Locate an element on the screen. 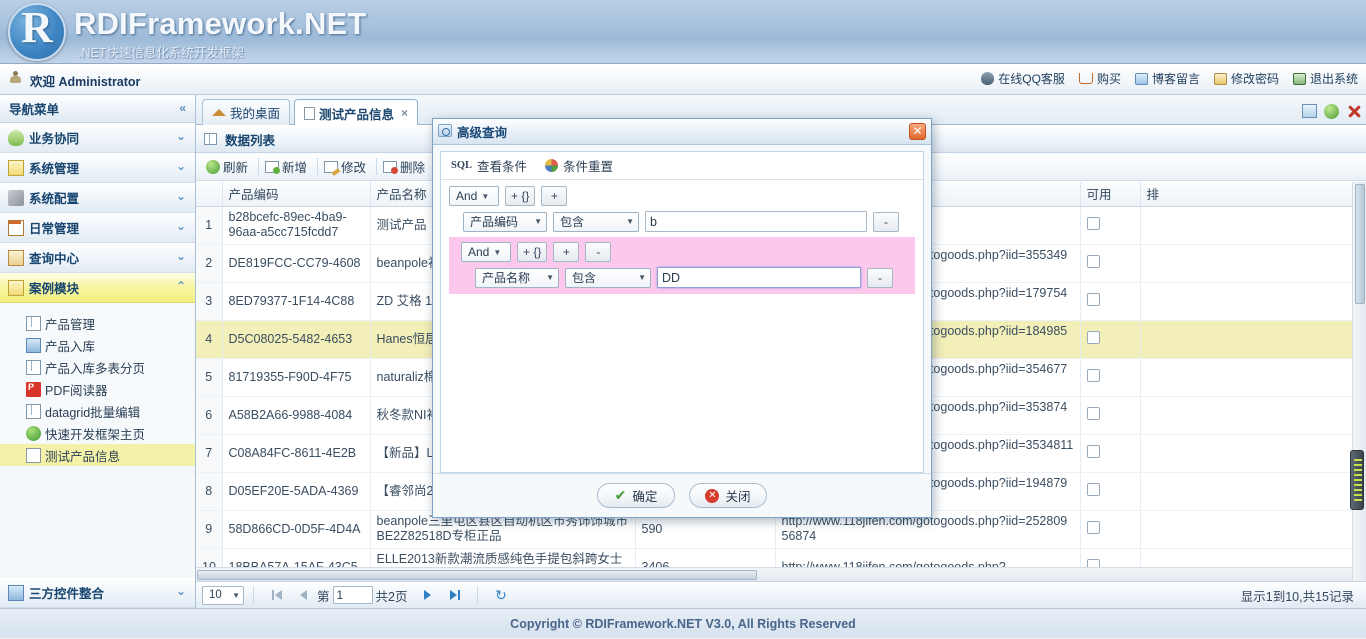 The height and width of the screenshot is (639, 1366). cancel-button: ✕ 关闭 is located at coordinates (728, 495).